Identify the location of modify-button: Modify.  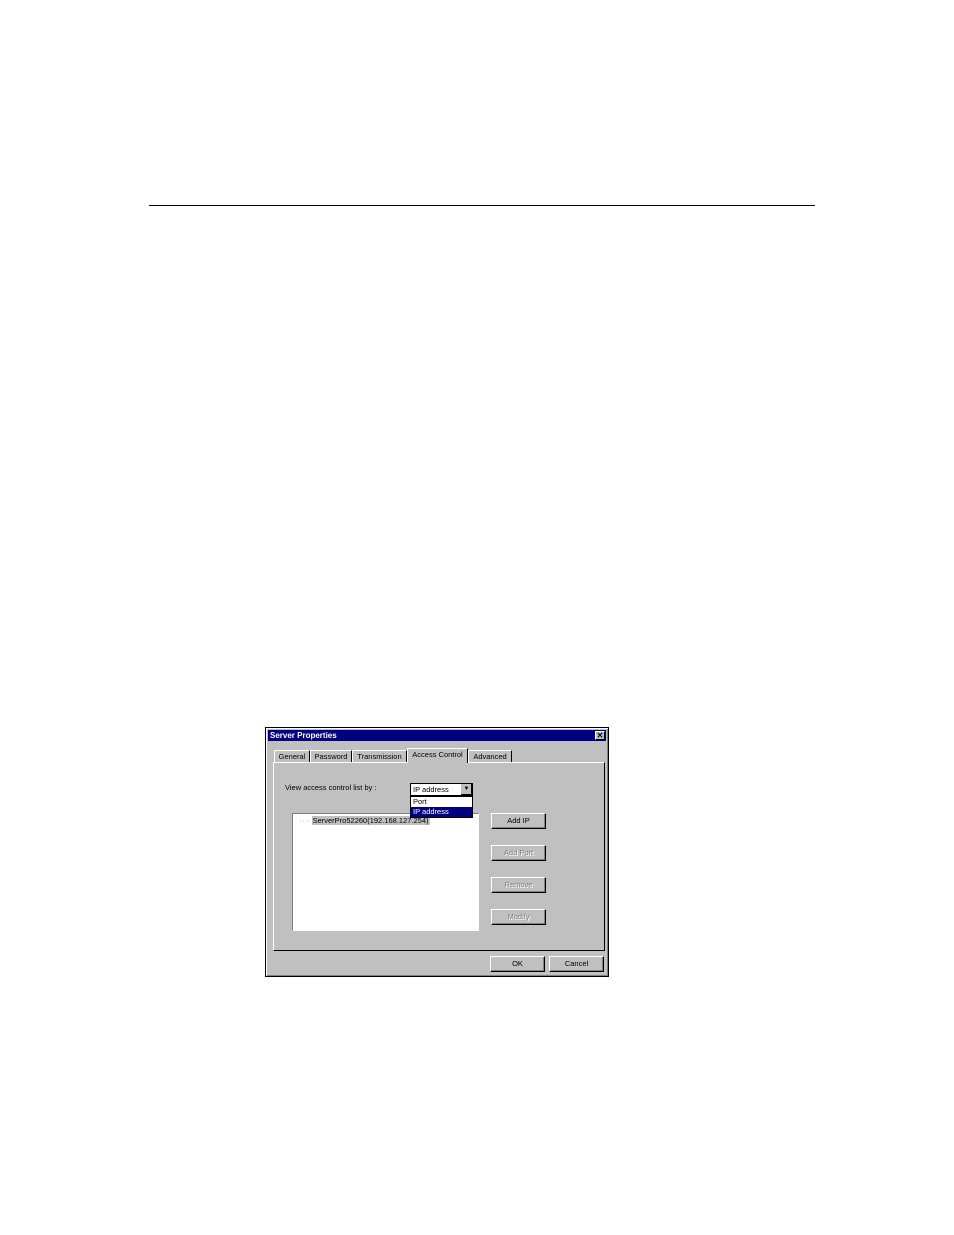
(518, 917).